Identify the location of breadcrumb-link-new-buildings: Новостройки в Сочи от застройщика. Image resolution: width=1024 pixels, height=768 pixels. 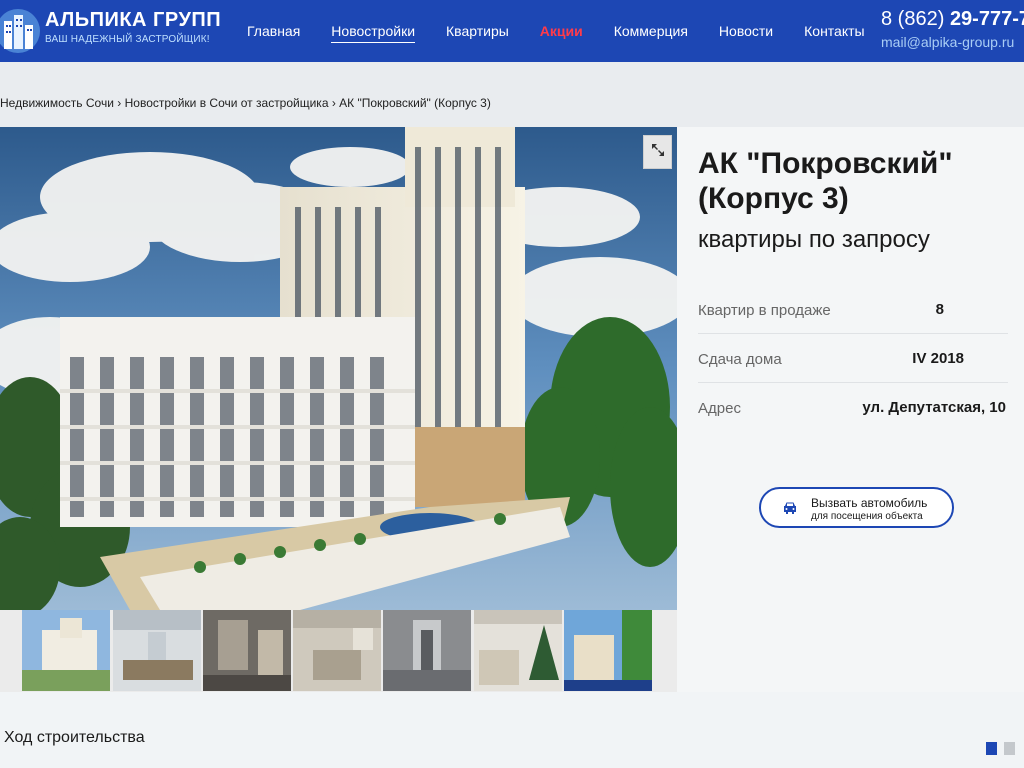
(227, 103).